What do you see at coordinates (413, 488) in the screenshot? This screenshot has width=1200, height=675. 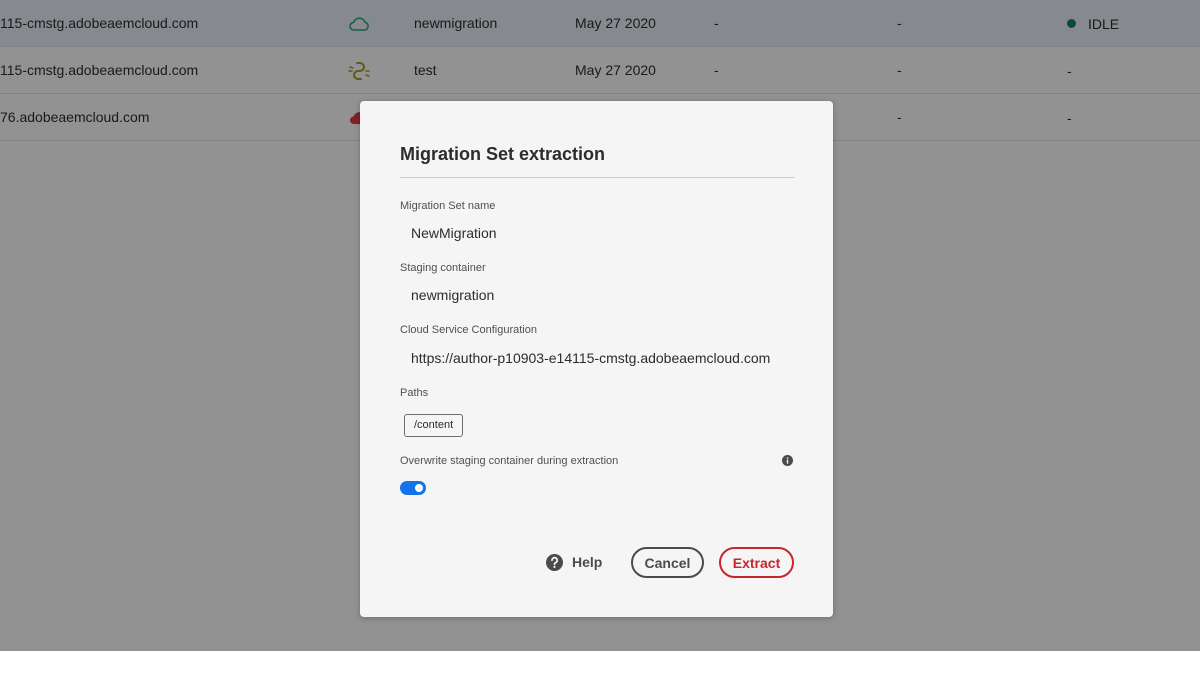 I see `overwrite-toggle` at bounding box center [413, 488].